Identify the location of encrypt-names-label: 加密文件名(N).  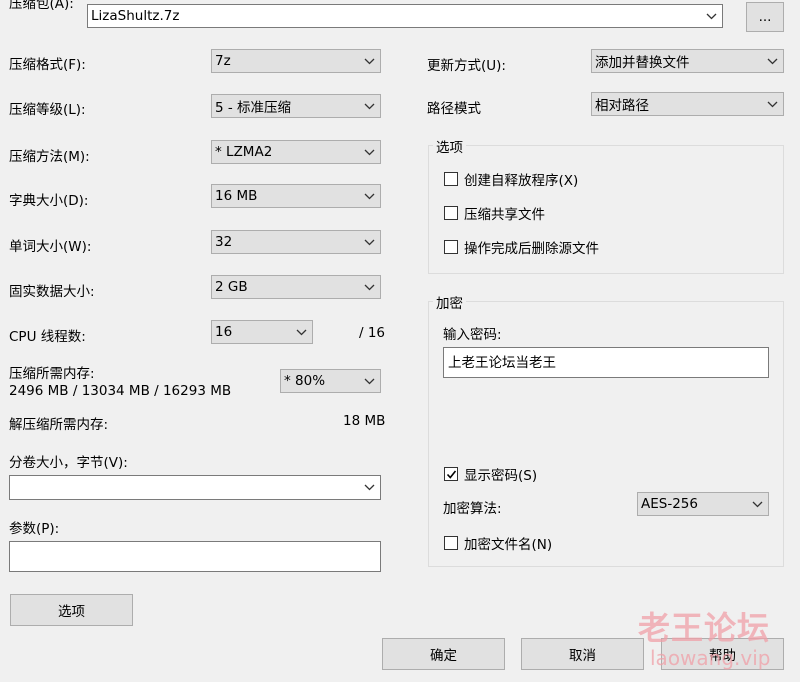
(508, 545).